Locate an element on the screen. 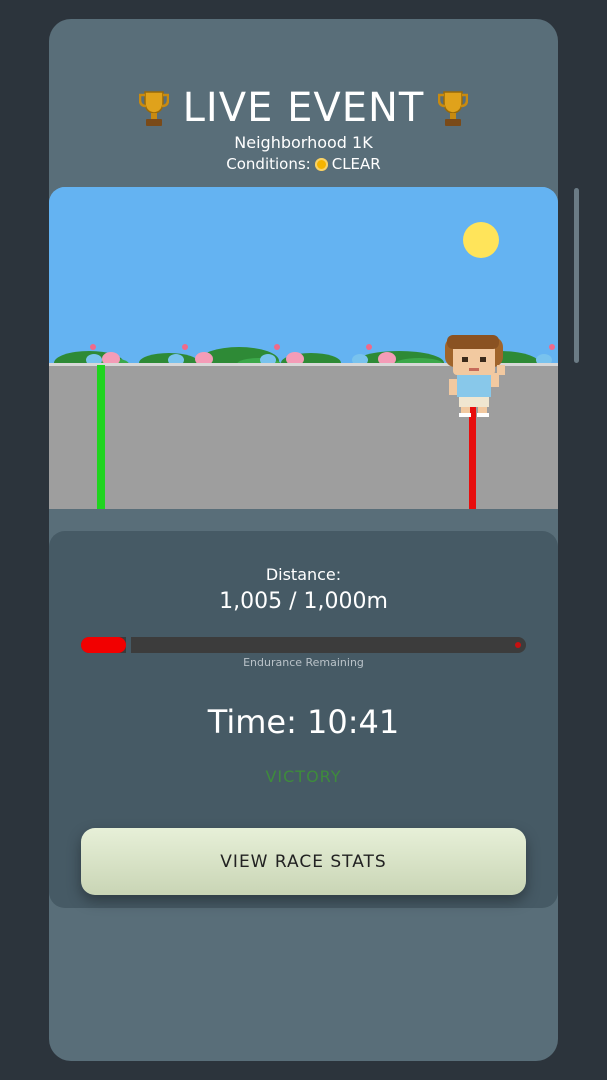 The height and width of the screenshot is (1080, 607). conditions-label: Conditions: is located at coordinates (268, 164).